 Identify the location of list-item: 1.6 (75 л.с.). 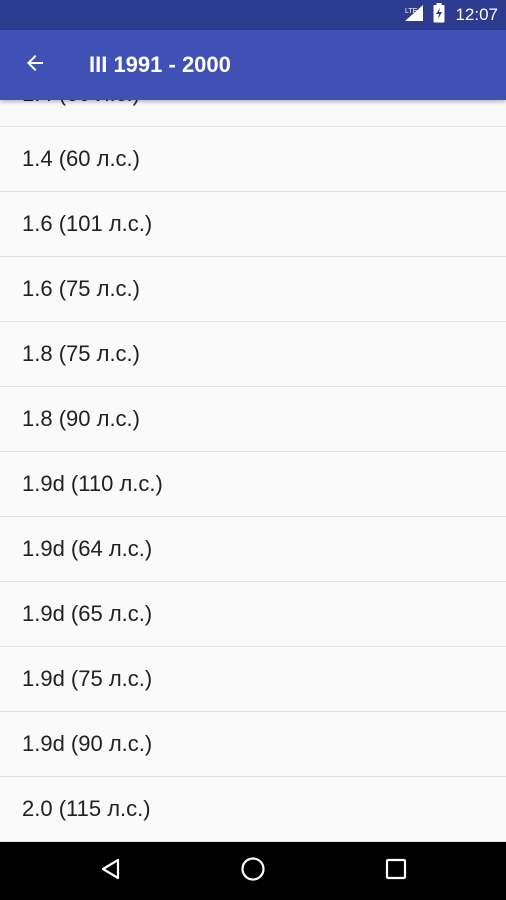
(253, 289).